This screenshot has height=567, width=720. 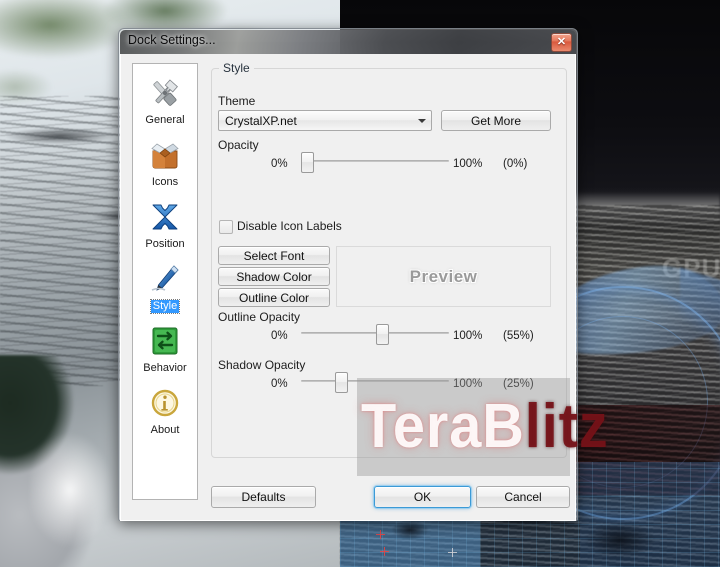 I want to click on defaults-label: Defaults, so click(x=263, y=497).